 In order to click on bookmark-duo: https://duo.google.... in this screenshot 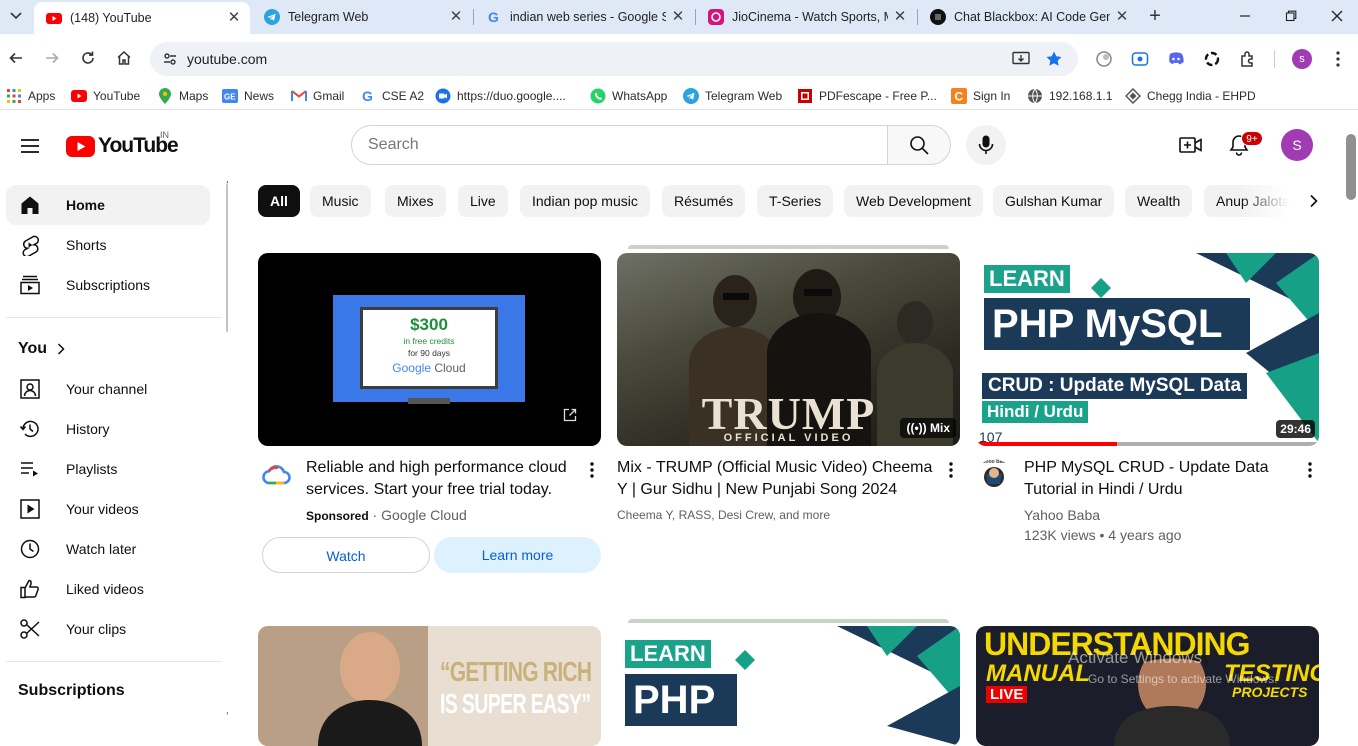, I will do `click(500, 96)`.